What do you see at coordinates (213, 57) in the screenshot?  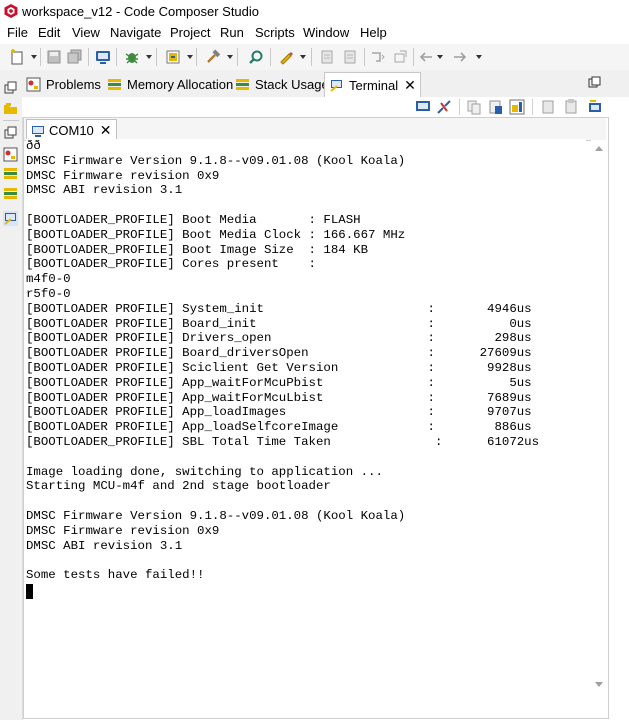 I see `build-hammer-icon` at bounding box center [213, 57].